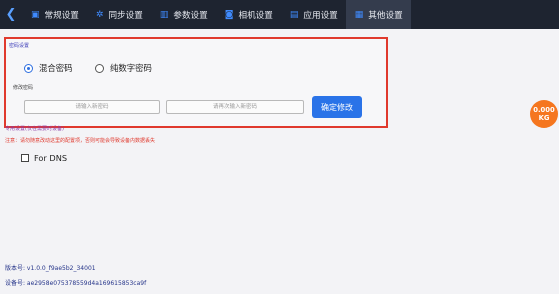 The height and width of the screenshot is (294, 559). I want to click on radio-mixed-password: 混合密码, so click(48, 68).